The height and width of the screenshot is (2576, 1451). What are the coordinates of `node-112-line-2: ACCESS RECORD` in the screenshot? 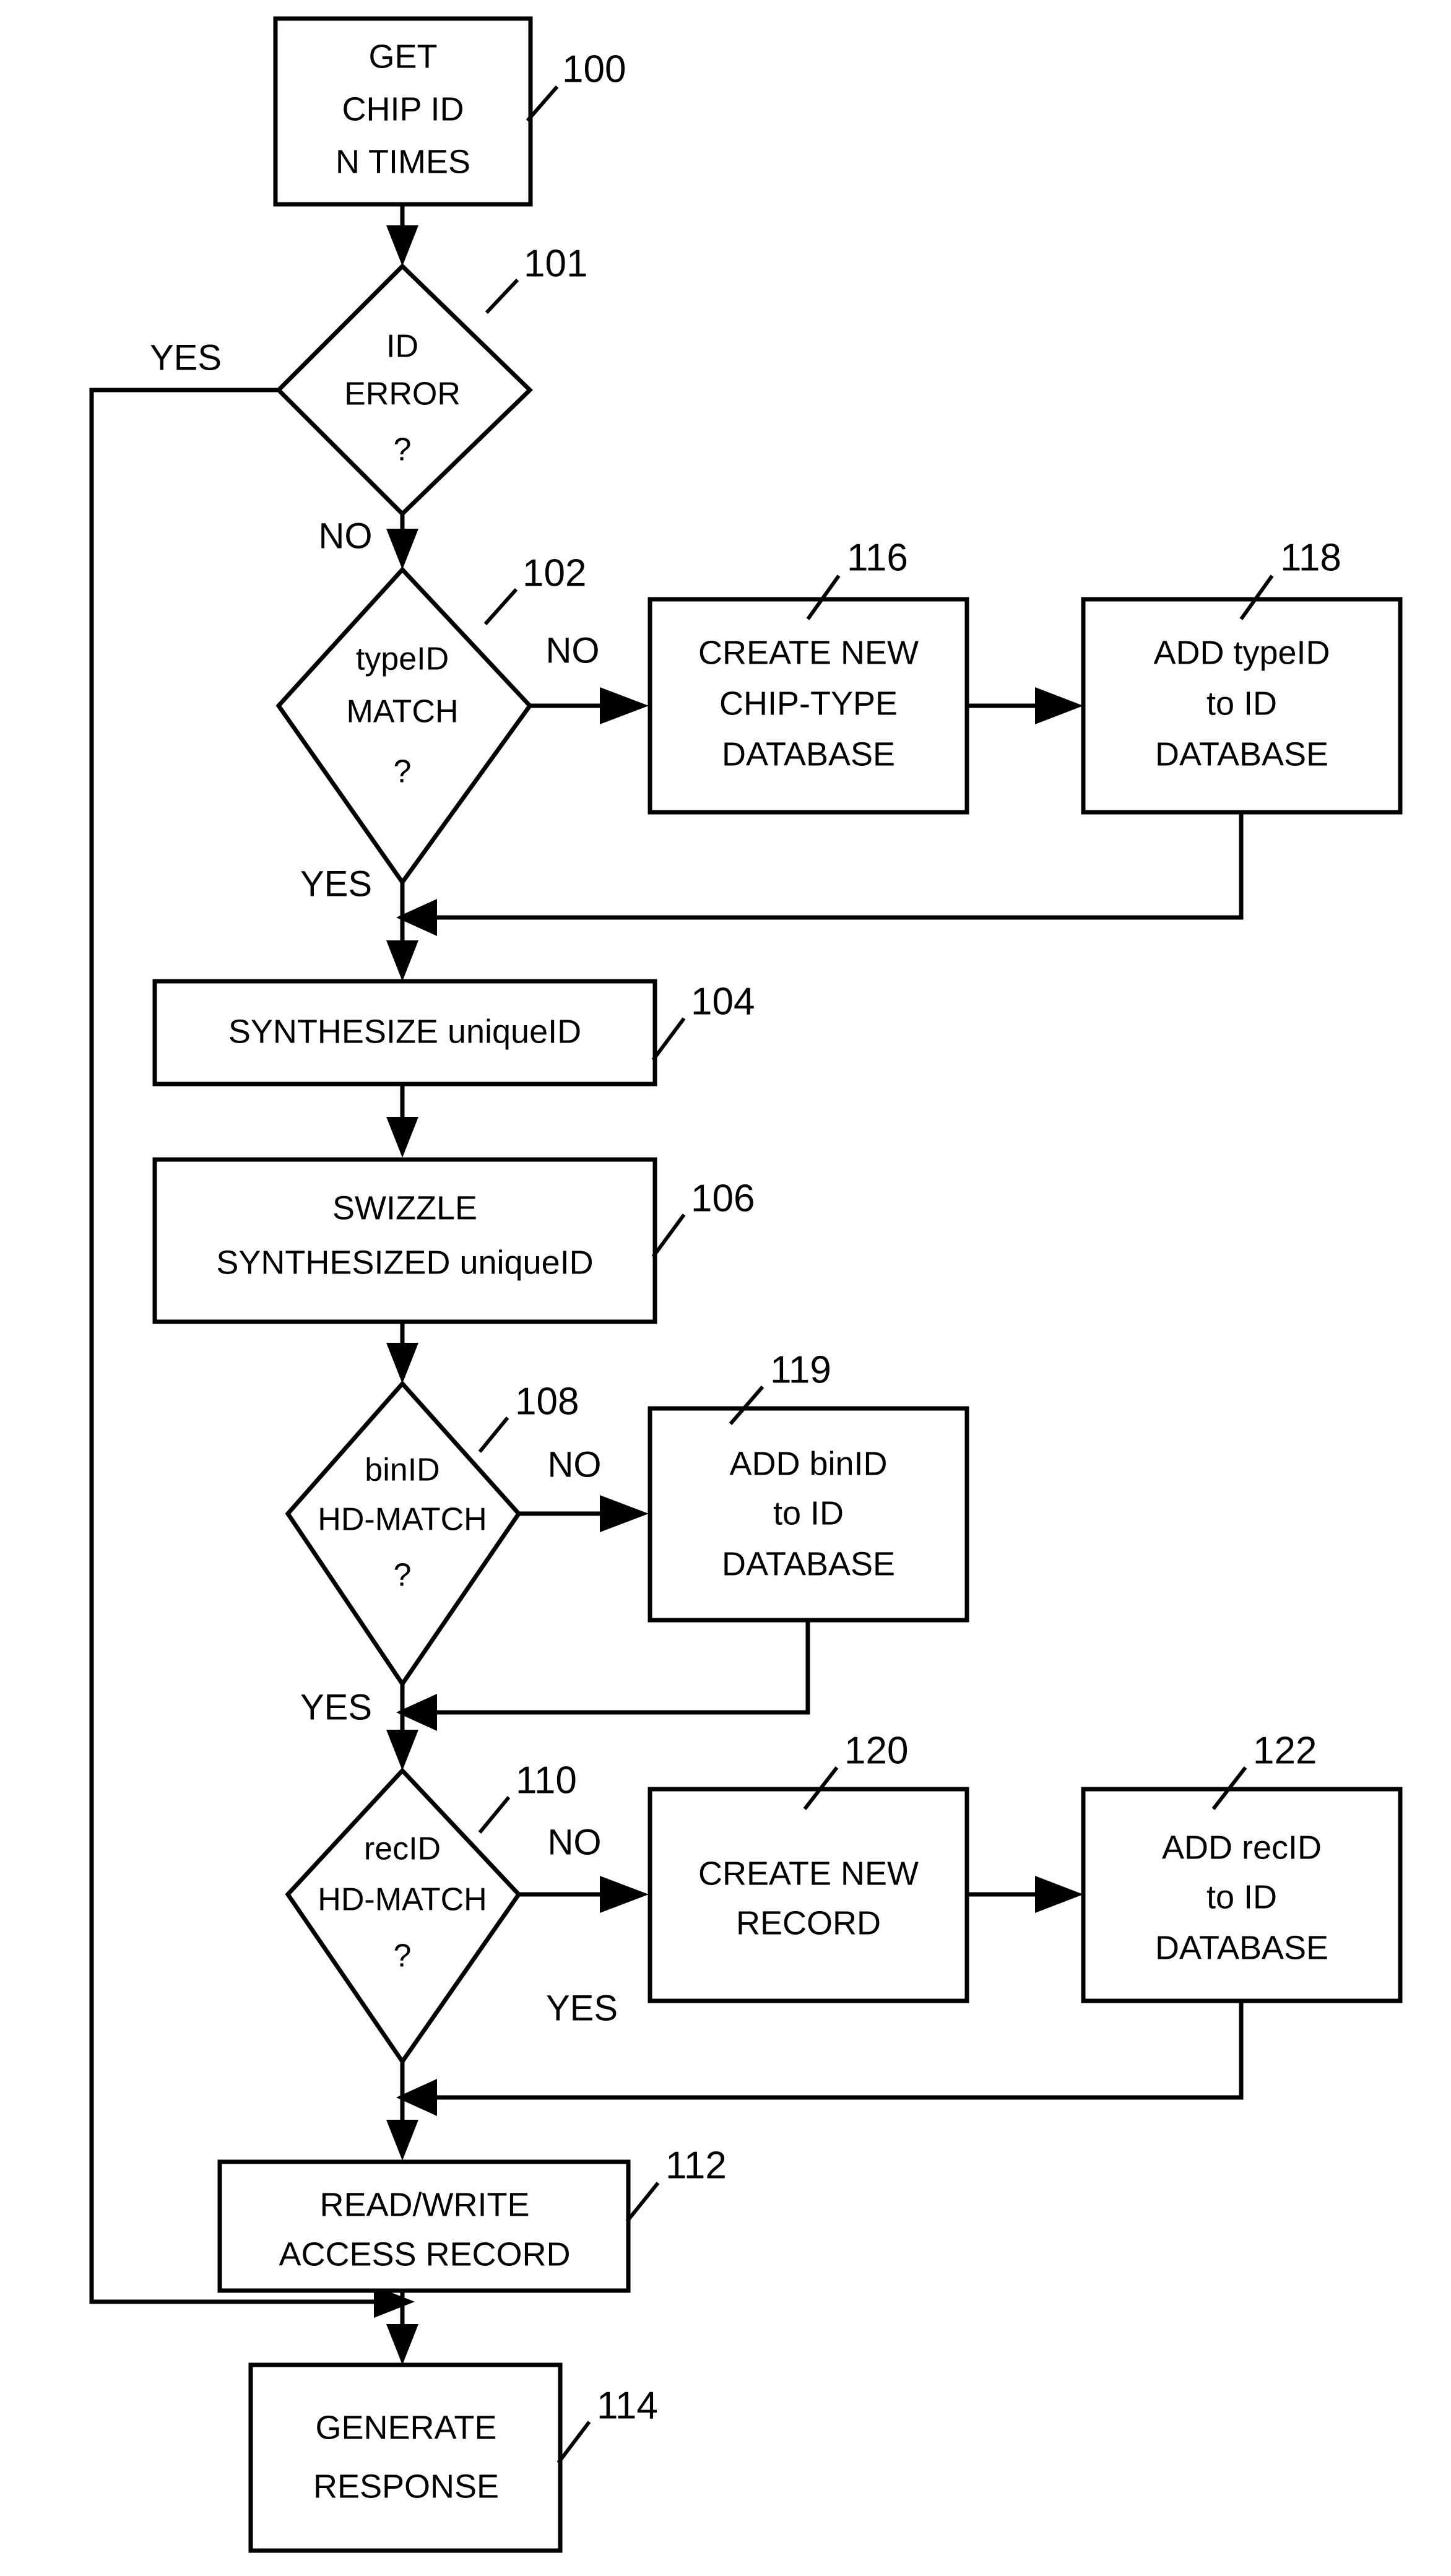 It's located at (424, 2254).